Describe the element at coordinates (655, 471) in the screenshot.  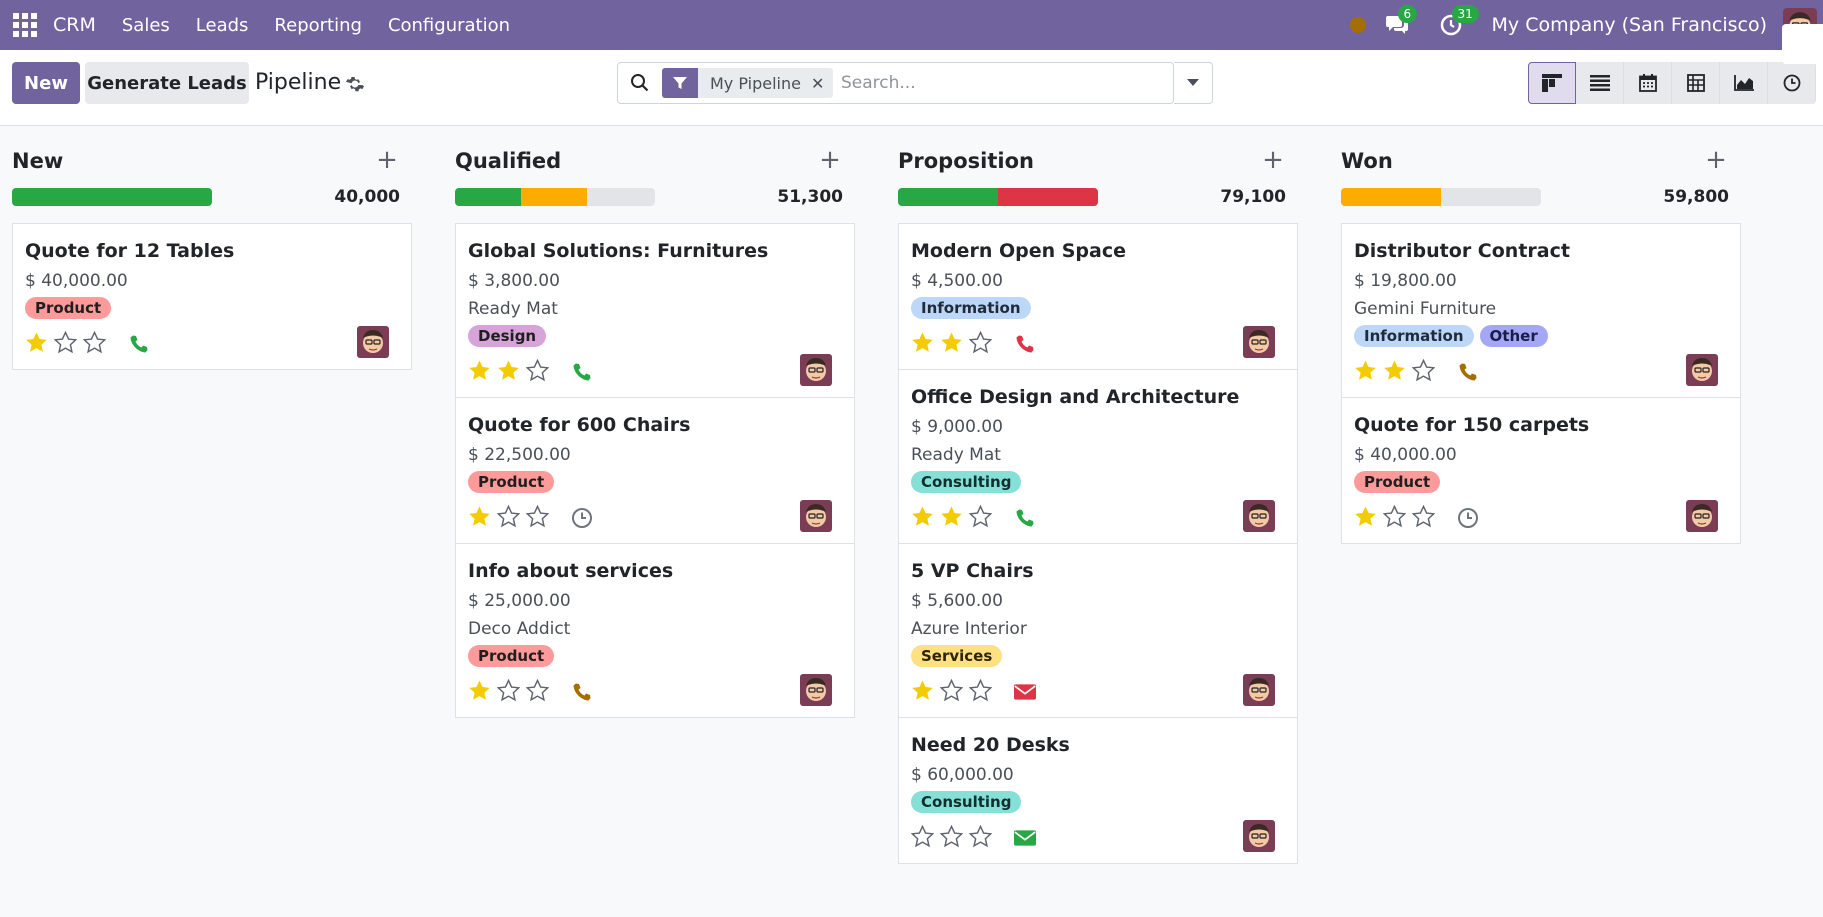
I see `lead-card: Quote for 600 Chairs $ 22,500.00 Product` at that location.